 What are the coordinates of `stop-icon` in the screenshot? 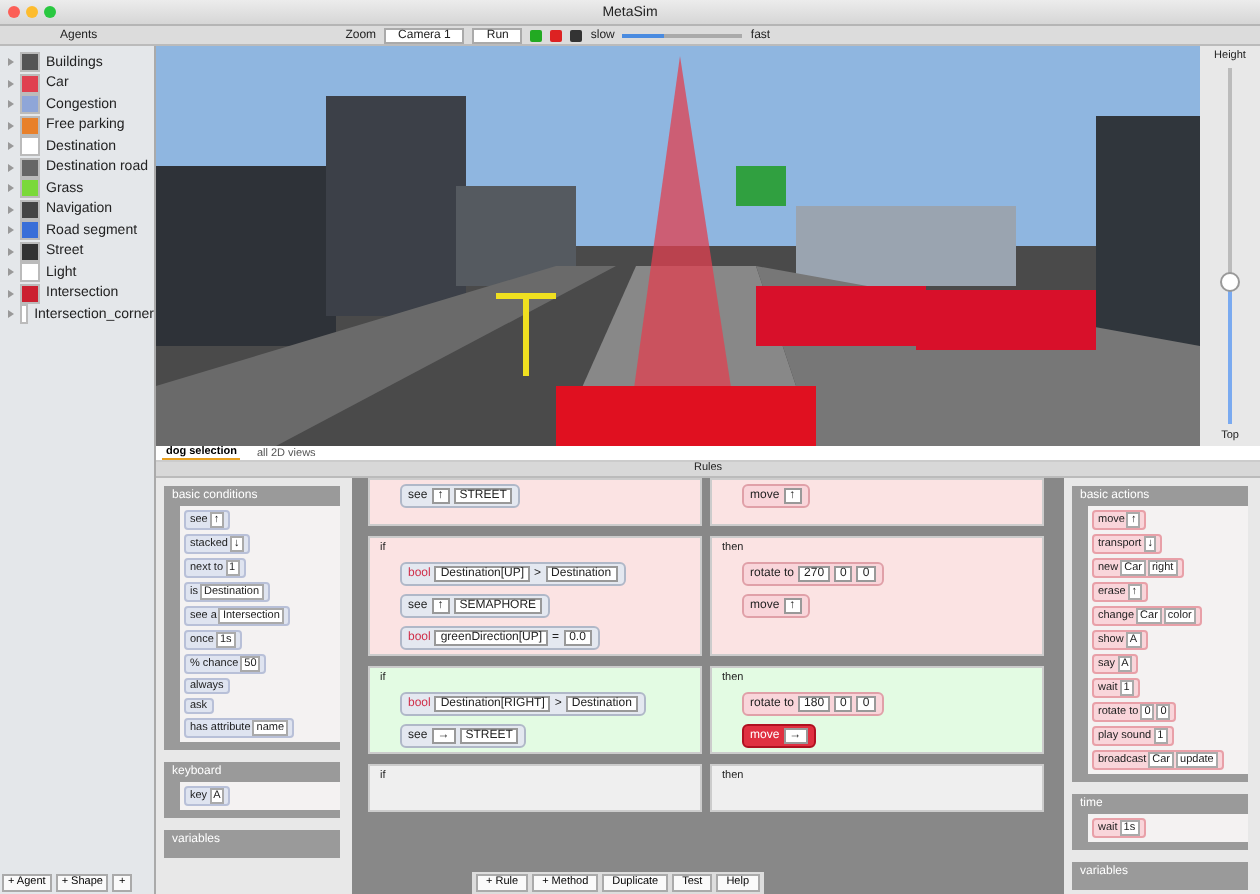 It's located at (556, 35).